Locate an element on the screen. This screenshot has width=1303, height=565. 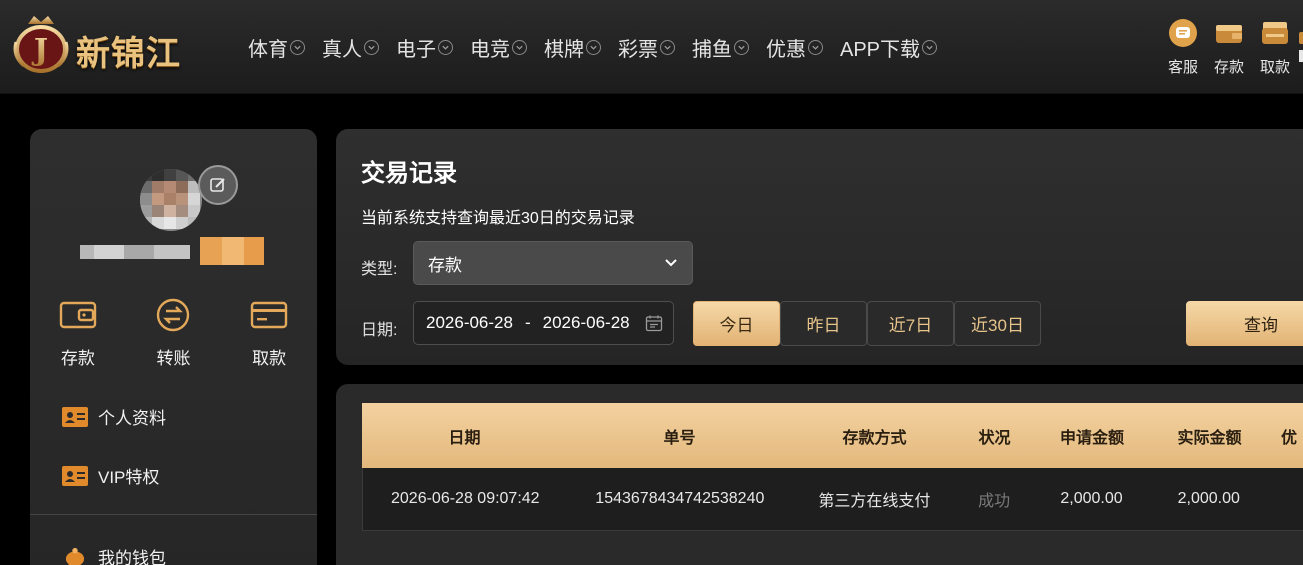
brand-name: 新锦江 is located at coordinates (128, 54).